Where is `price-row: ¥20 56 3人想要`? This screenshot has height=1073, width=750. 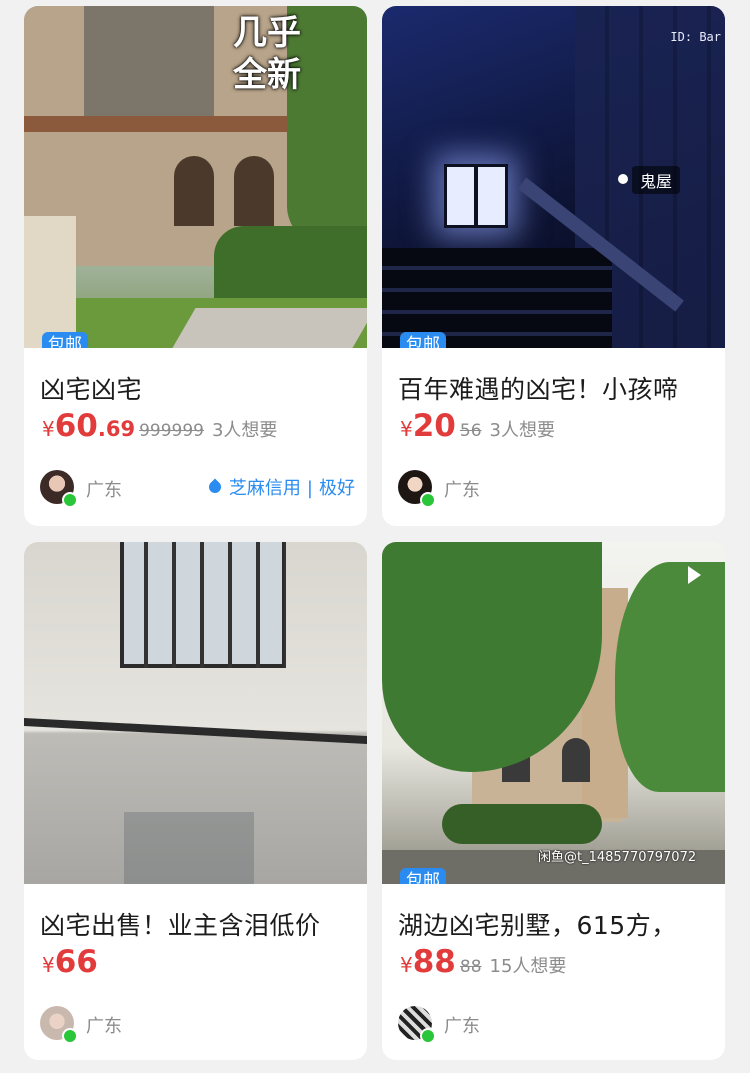 price-row: ¥20 56 3人想要 is located at coordinates (477, 426).